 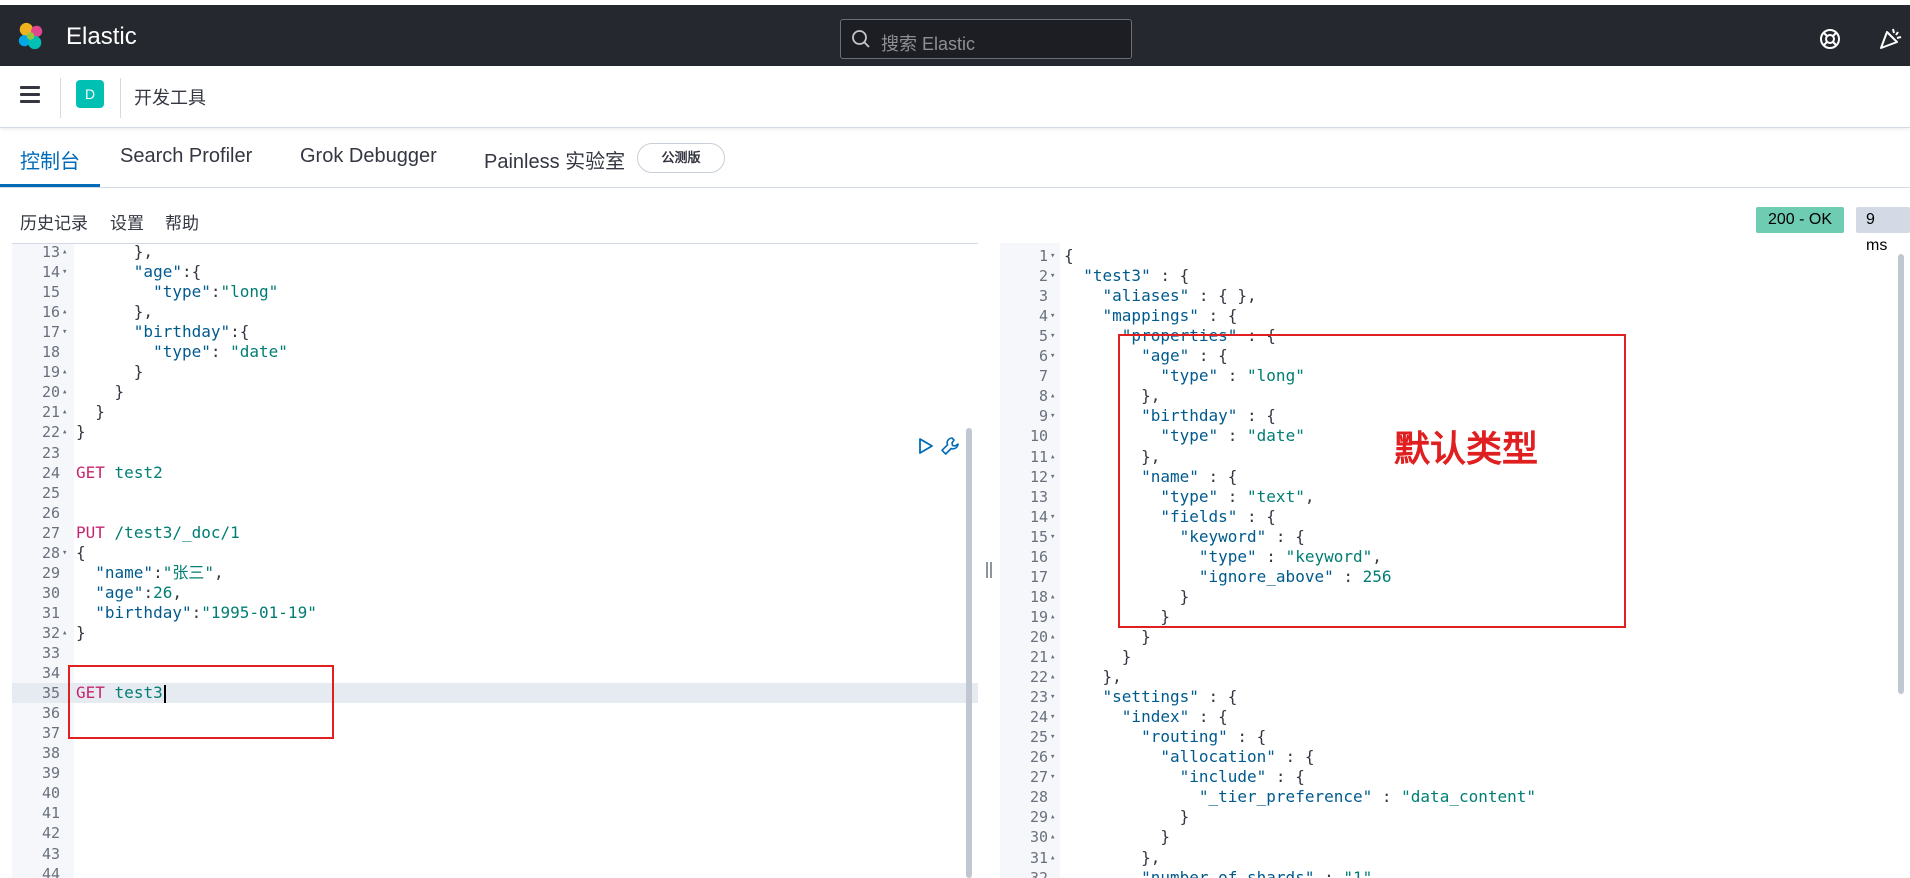 I want to click on tab-grok-debugger: Grok Debugger, so click(x=368, y=156).